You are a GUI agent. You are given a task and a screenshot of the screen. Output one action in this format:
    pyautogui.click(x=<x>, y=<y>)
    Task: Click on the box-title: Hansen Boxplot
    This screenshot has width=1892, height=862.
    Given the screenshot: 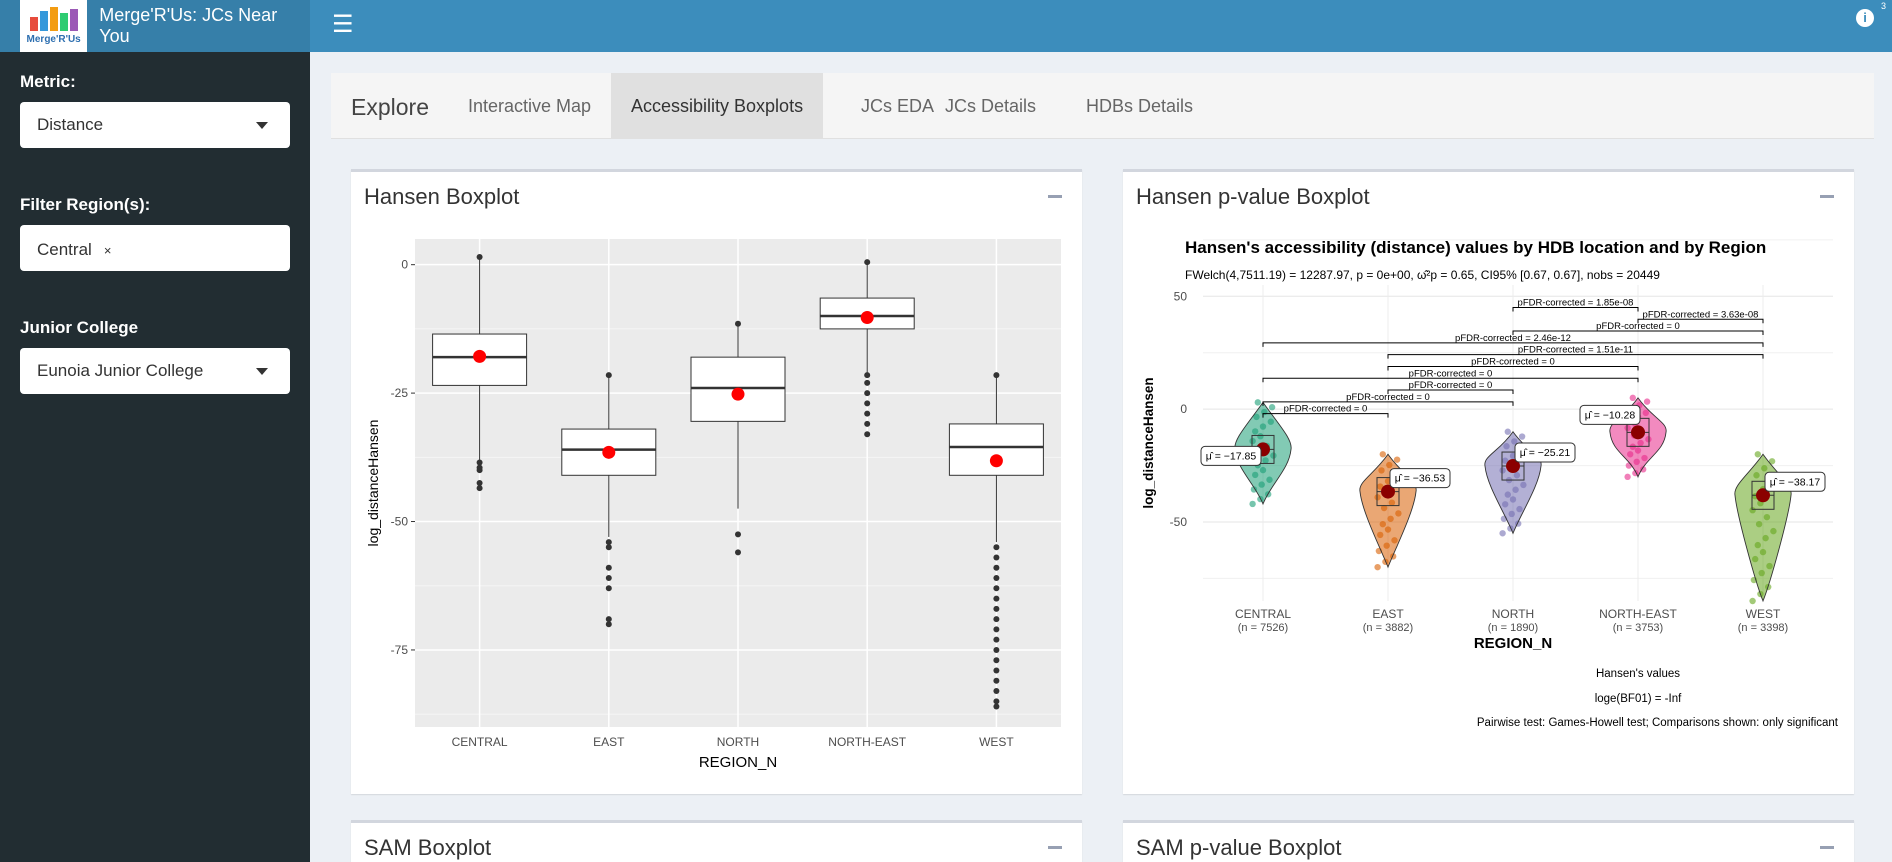 What is the action you would take?
    pyautogui.click(x=442, y=196)
    